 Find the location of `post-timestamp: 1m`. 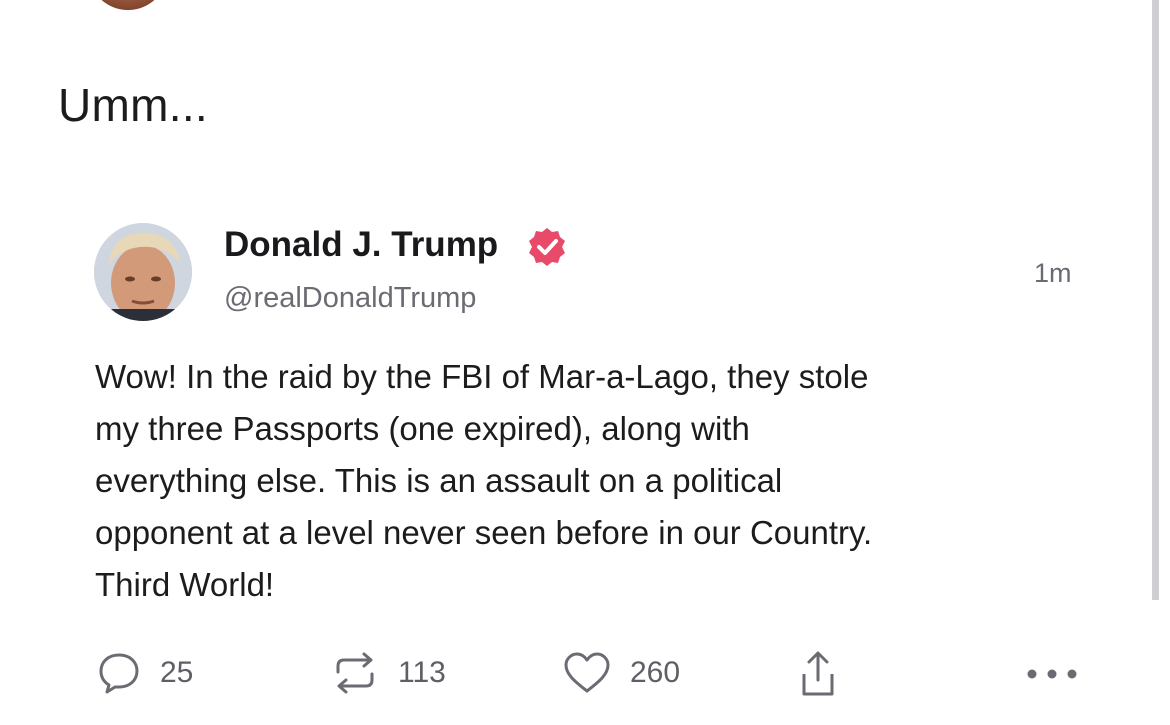

post-timestamp: 1m is located at coordinates (1053, 273).